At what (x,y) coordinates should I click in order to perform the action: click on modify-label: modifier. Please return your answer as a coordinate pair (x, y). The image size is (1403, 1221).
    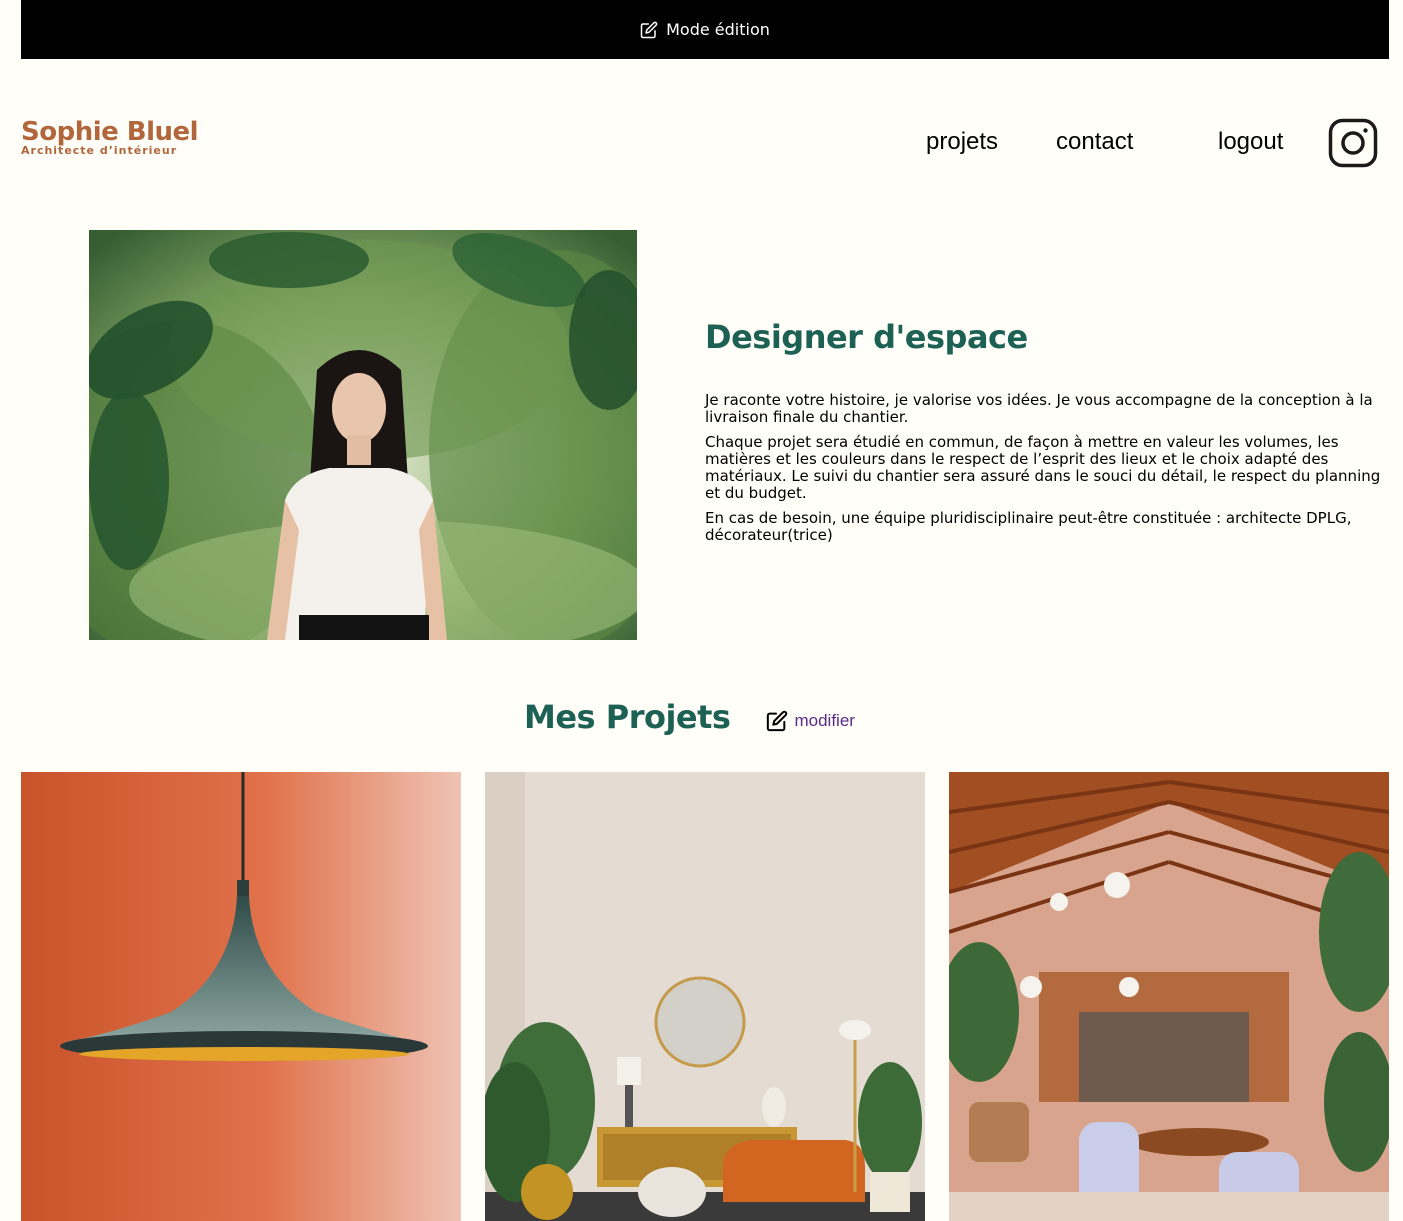
    Looking at the image, I should click on (824, 720).